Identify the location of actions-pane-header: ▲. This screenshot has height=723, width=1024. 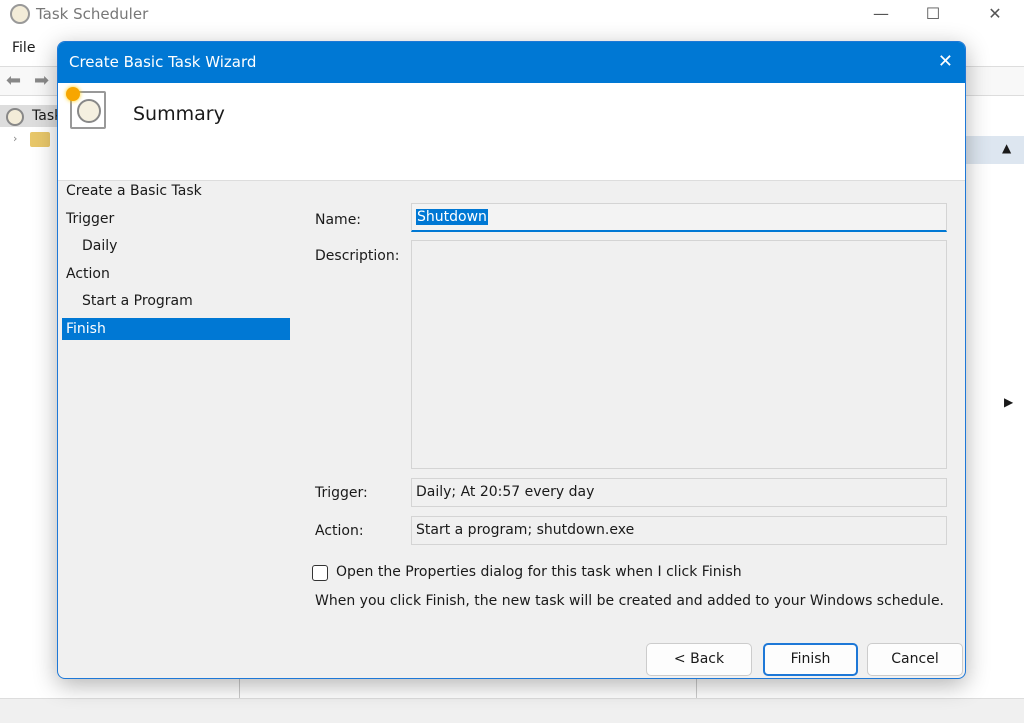
(995, 150).